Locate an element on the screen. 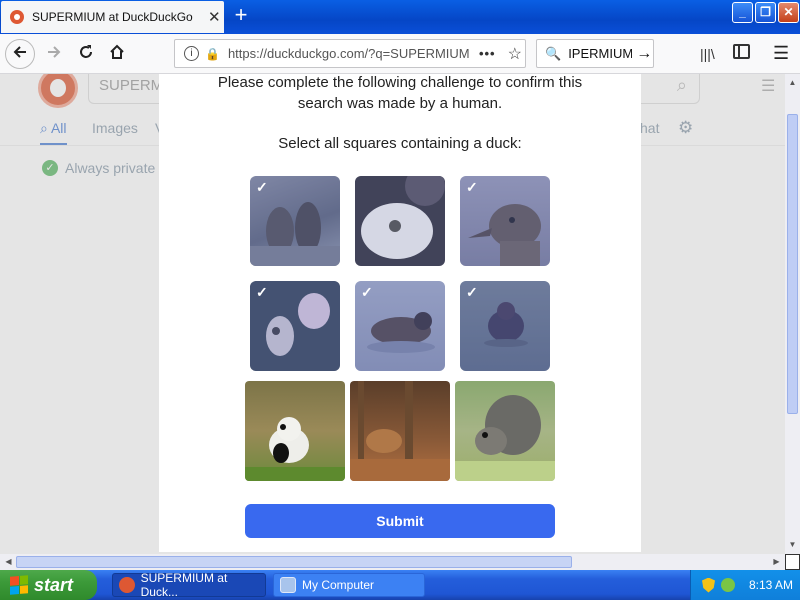  maximize-button: ❐ is located at coordinates (765, 12).